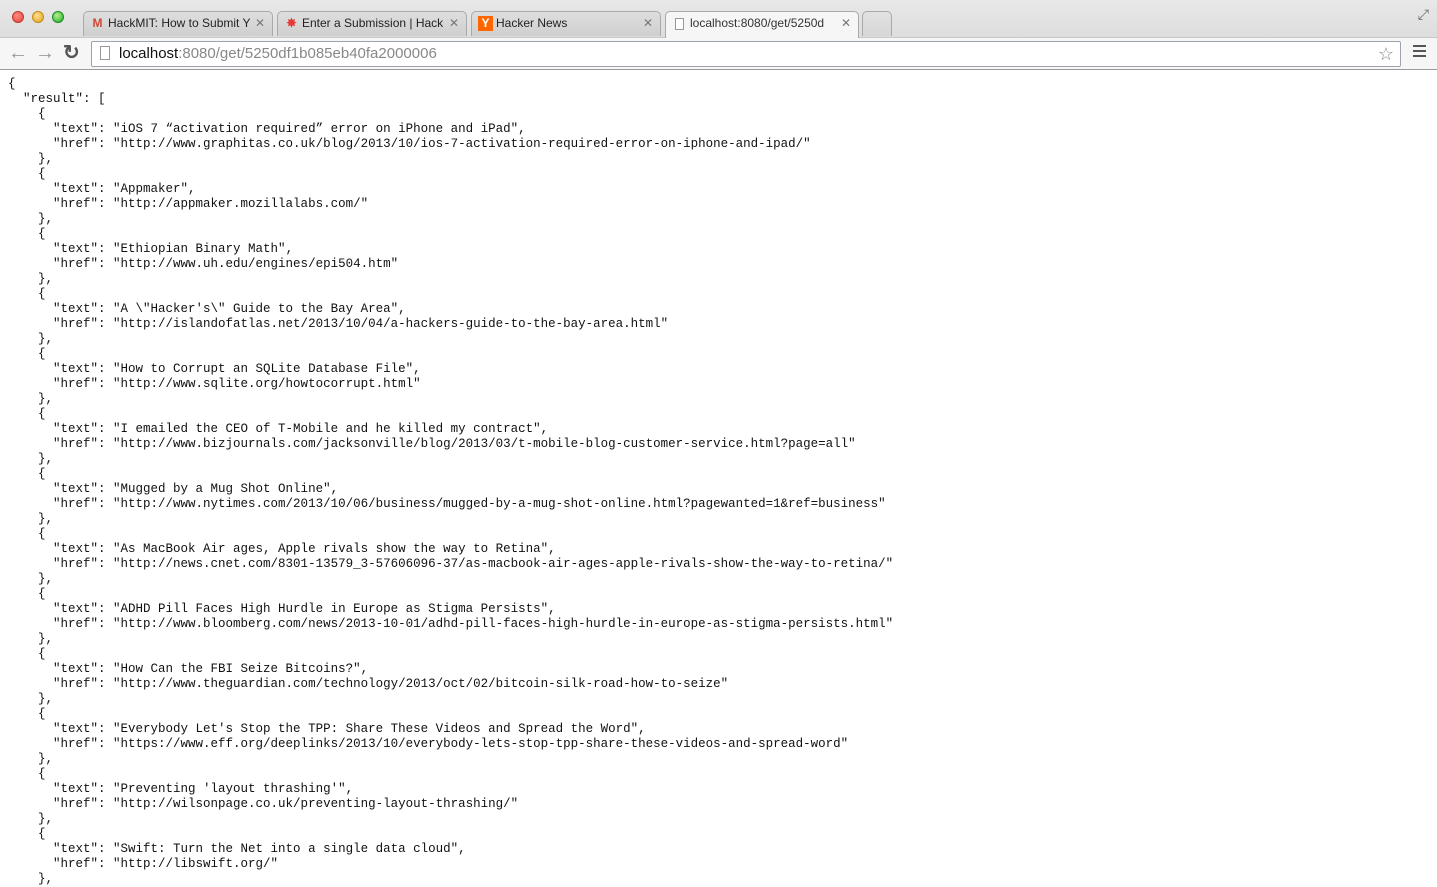  Describe the element at coordinates (877, 23) in the screenshot. I see `new-tab-button` at that location.